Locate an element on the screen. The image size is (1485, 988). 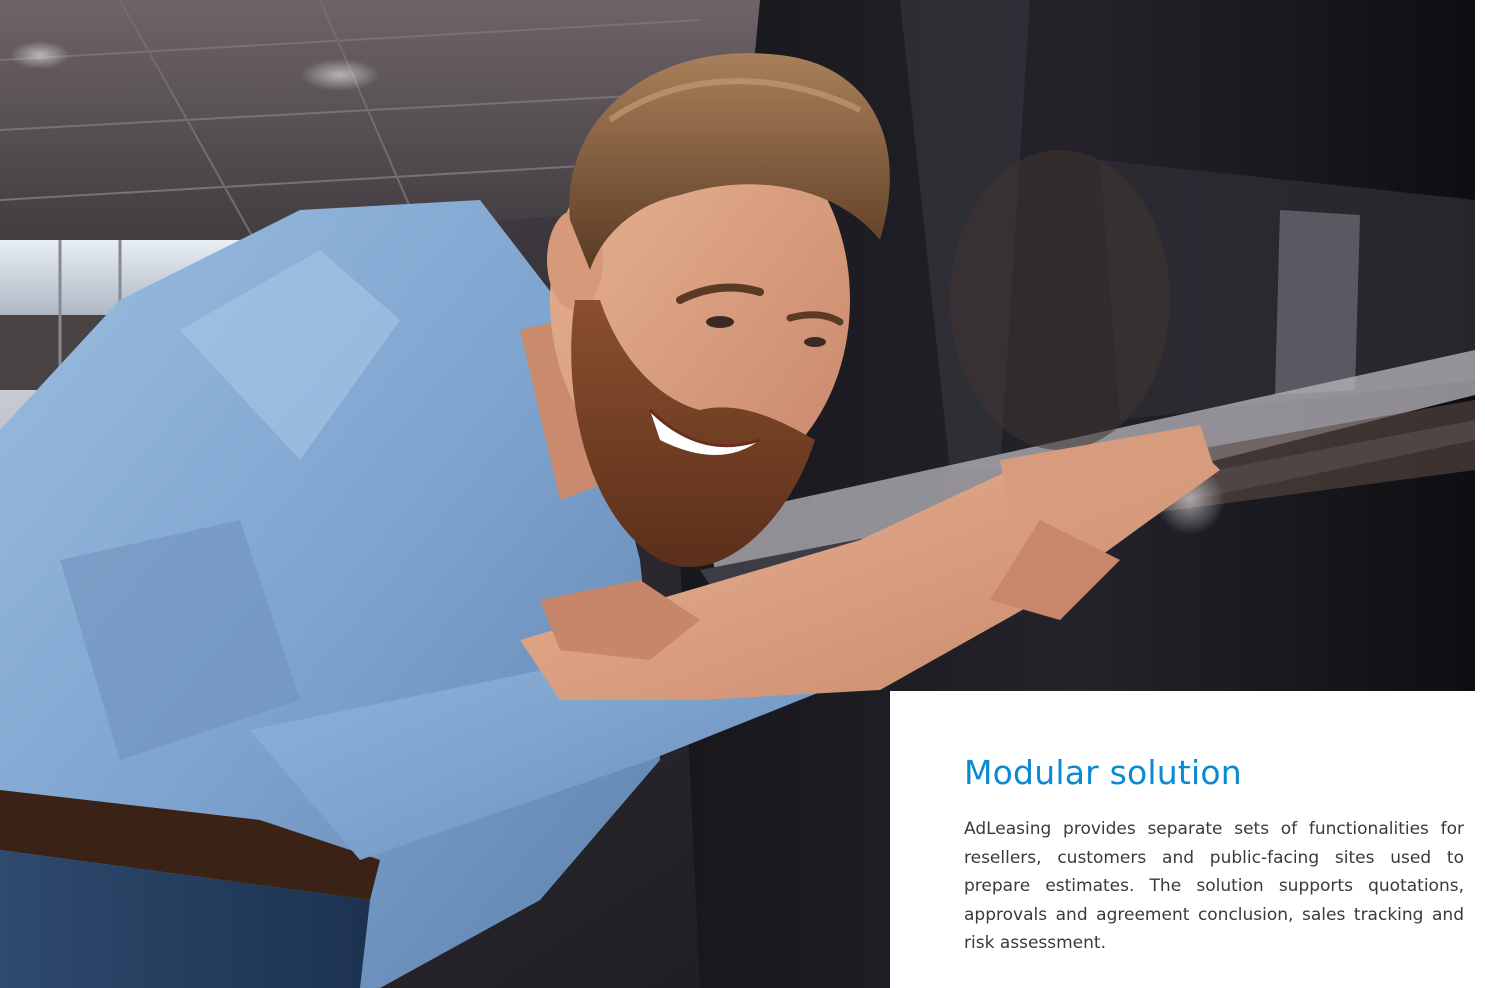
info-card-title: Modular solution is located at coordinates (1103, 772).